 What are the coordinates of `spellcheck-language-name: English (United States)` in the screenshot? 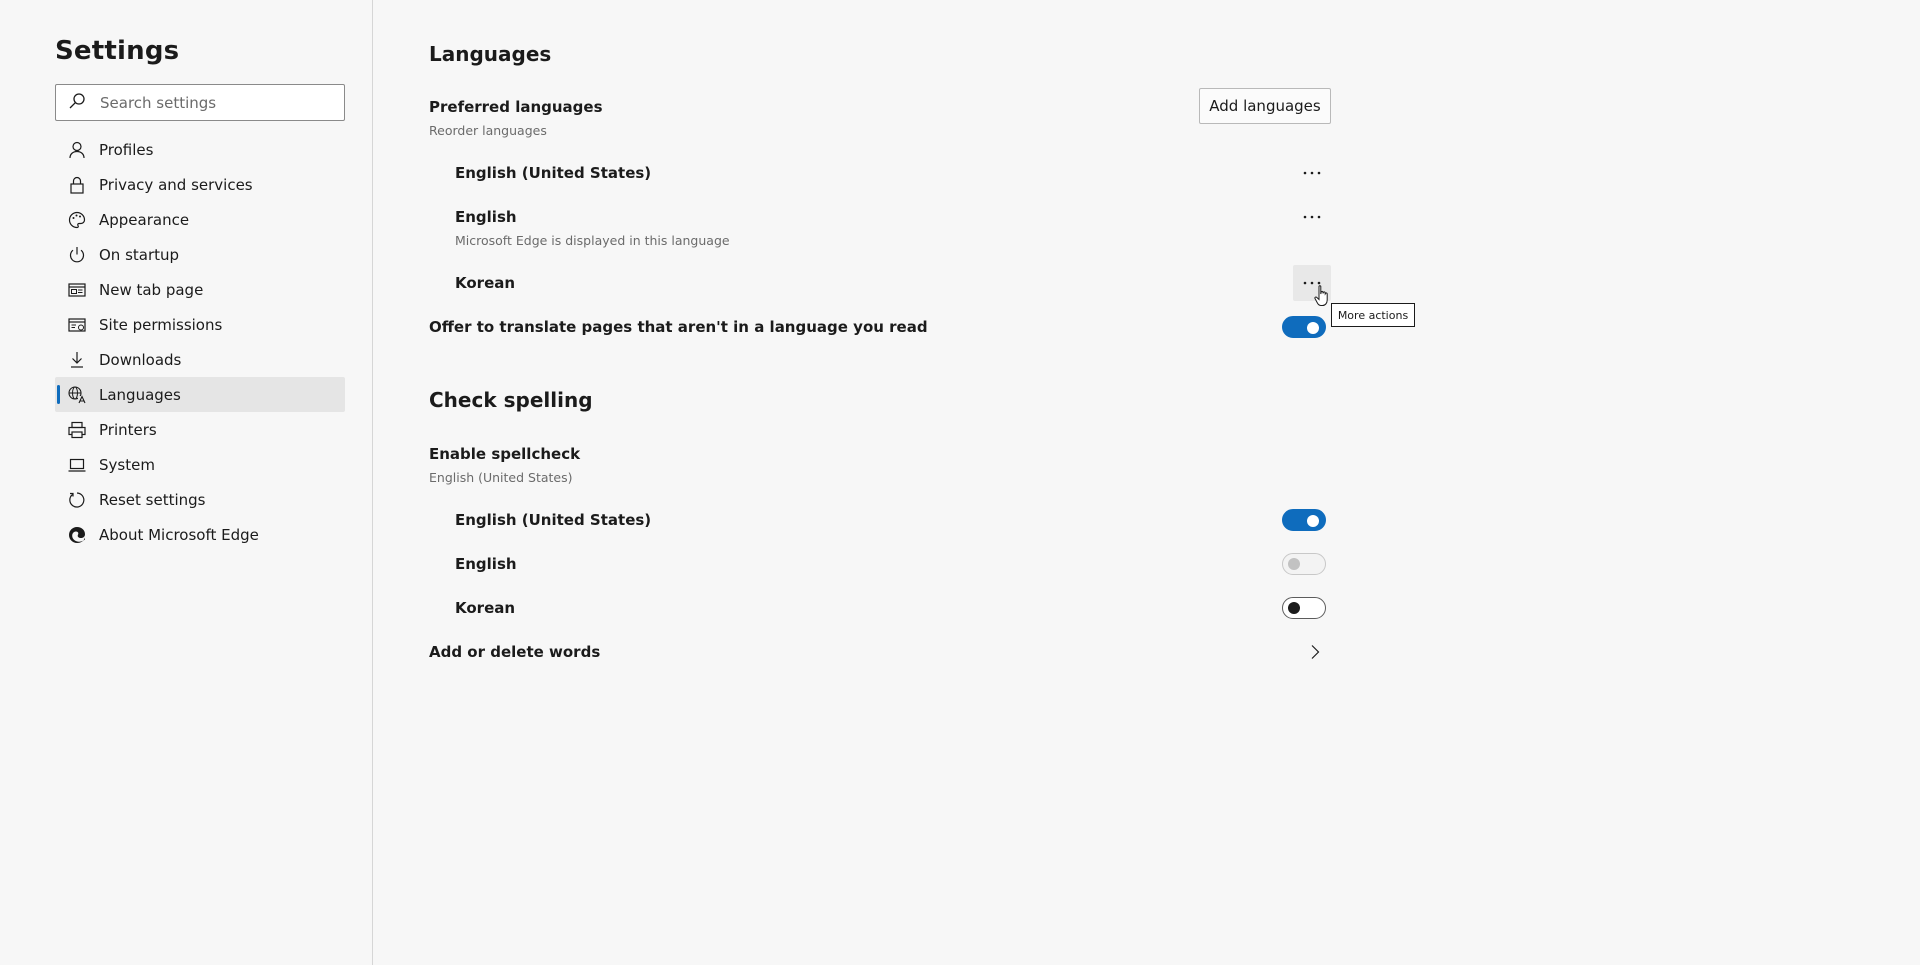 It's located at (553, 520).